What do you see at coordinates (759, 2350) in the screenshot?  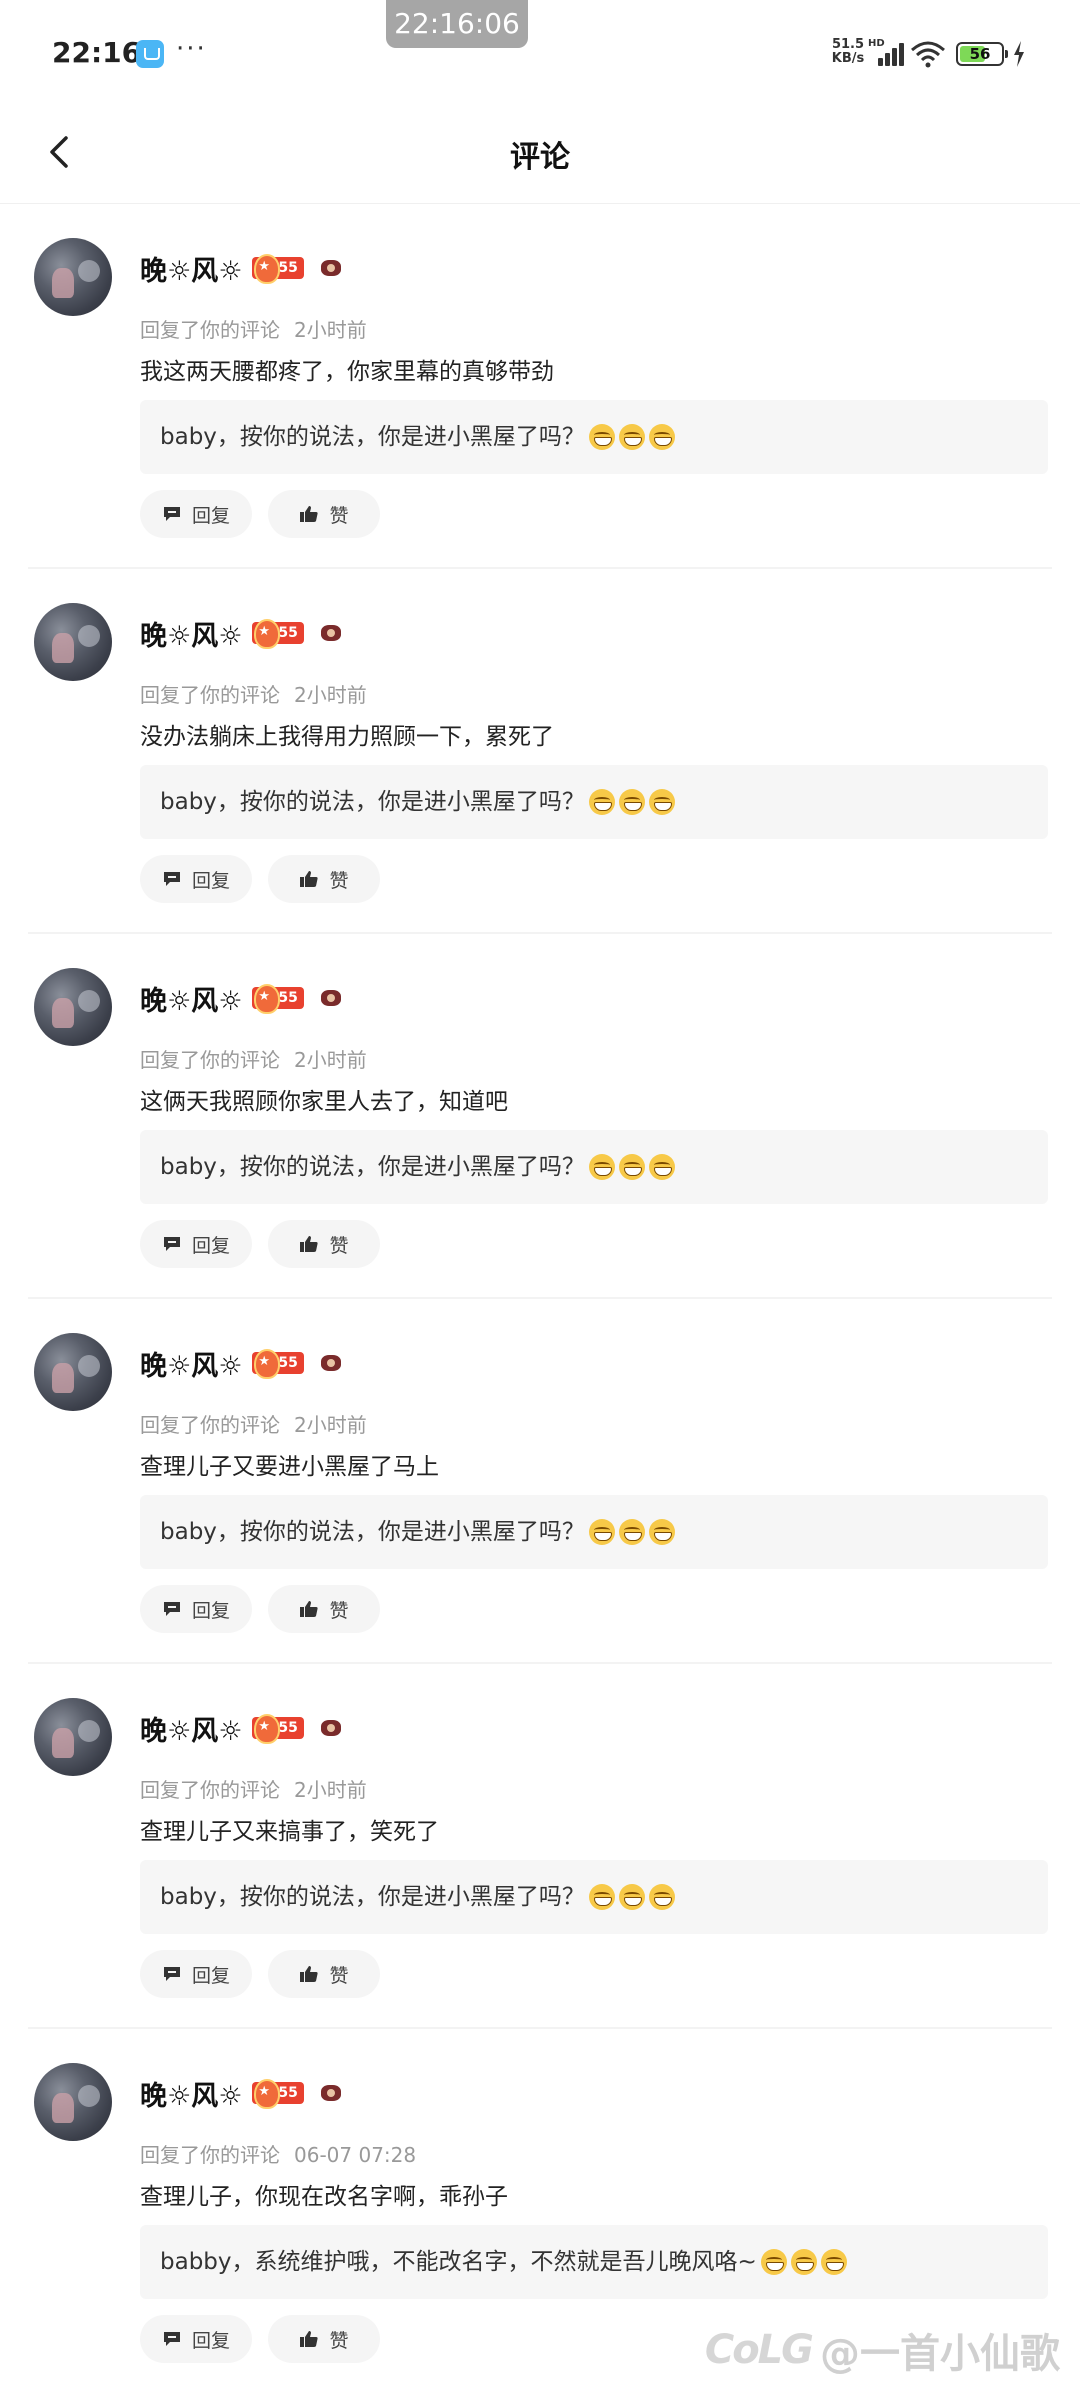 I see `watermark-logo: CoLG` at bounding box center [759, 2350].